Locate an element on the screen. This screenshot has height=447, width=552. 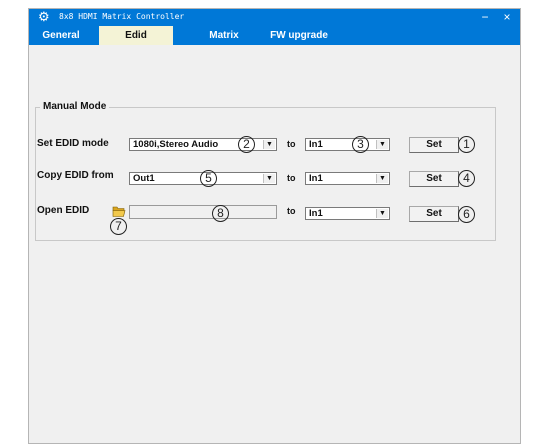
set-edid-mode-button: Set is located at coordinates (434, 145).